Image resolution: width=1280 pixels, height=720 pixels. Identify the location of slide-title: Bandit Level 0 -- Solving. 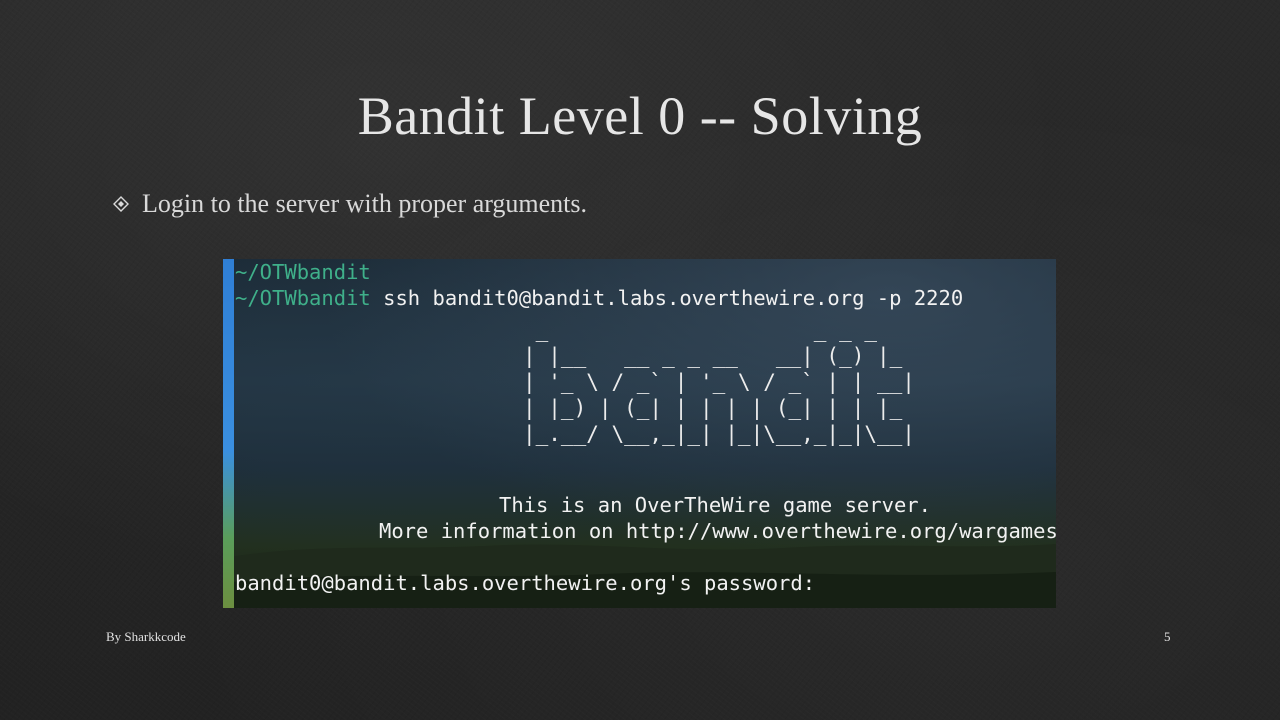
(640, 116).